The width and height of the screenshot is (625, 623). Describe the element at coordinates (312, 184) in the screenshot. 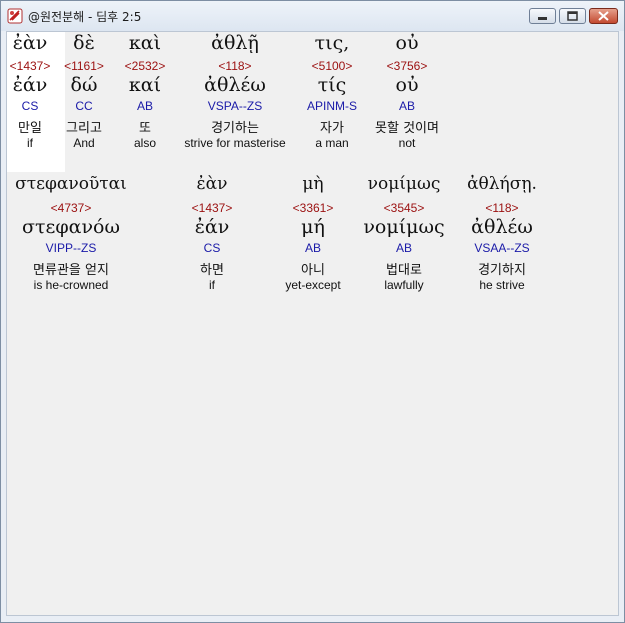

I see `word-greek: μὴ` at that location.